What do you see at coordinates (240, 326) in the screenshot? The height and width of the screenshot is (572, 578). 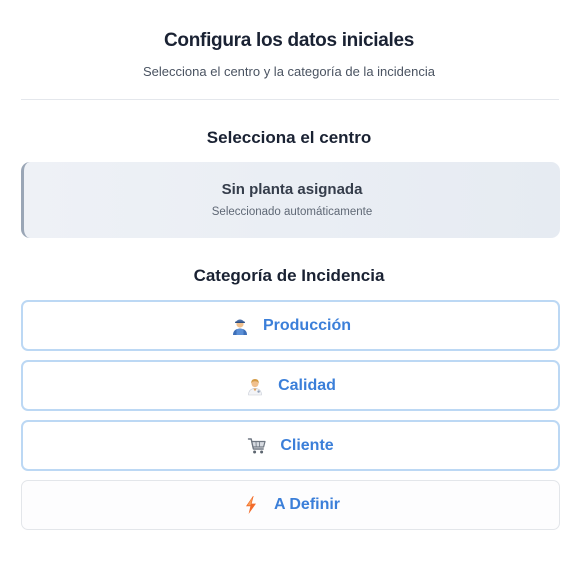 I see `factory-worker-icon` at bounding box center [240, 326].